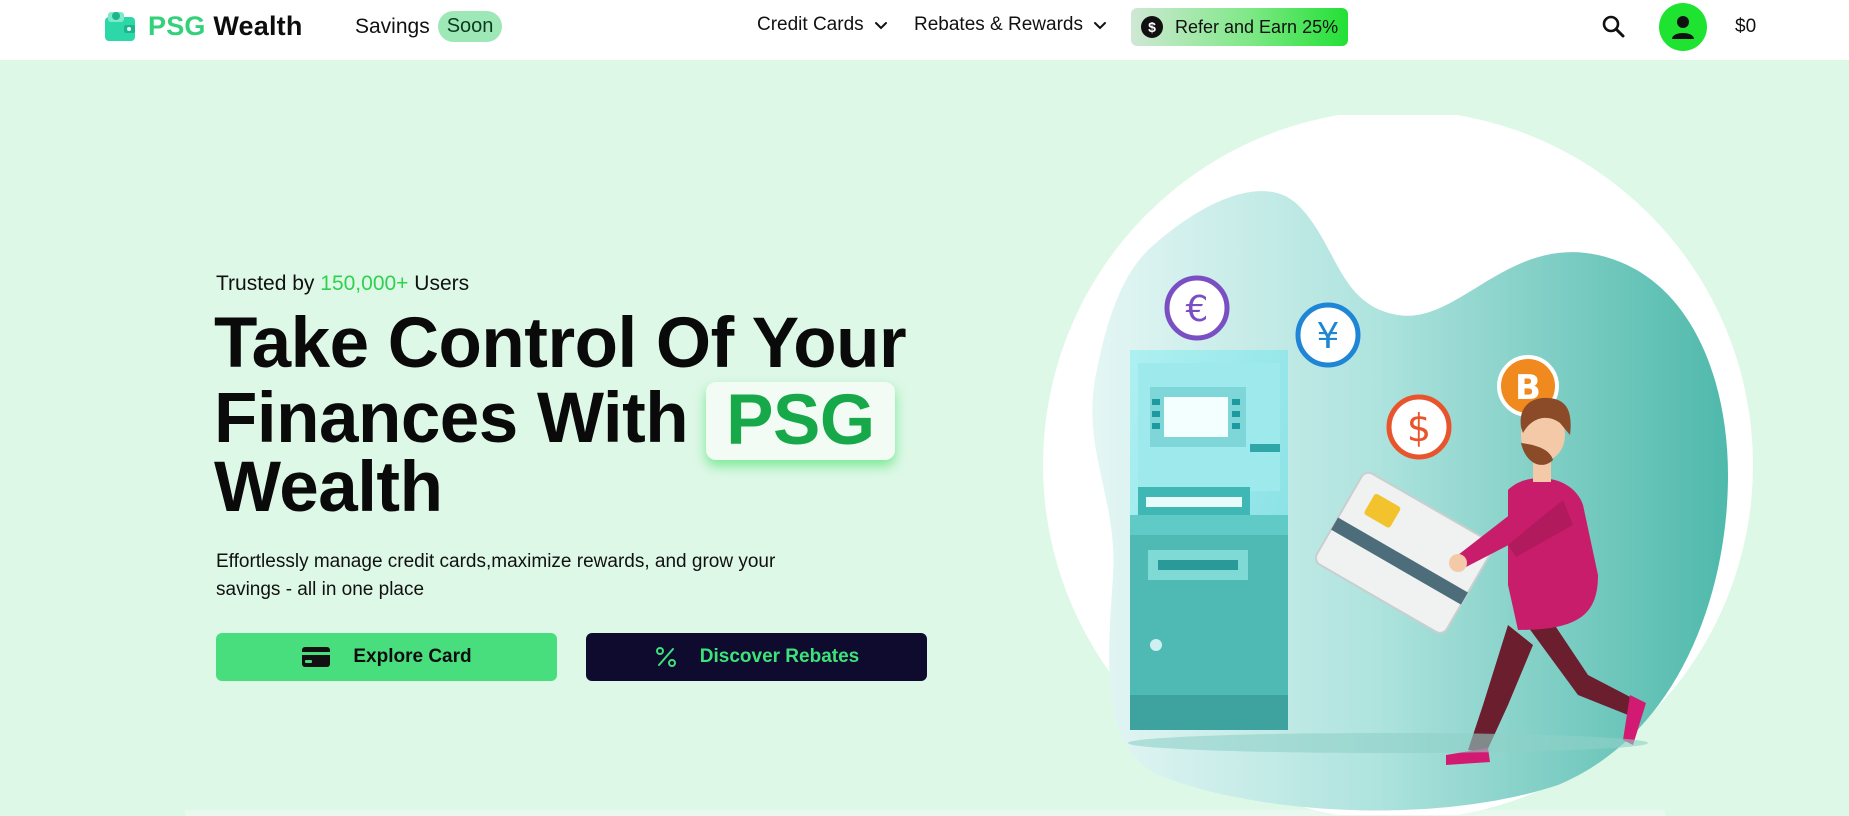  I want to click on search-icon, so click(1614, 27).